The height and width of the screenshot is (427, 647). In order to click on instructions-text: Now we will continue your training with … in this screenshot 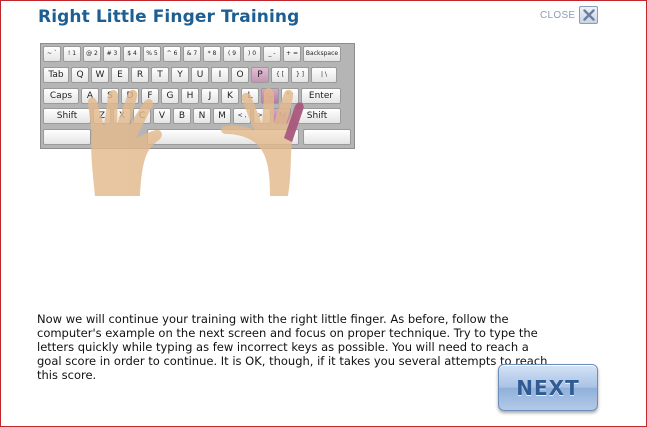, I will do `click(292, 347)`.